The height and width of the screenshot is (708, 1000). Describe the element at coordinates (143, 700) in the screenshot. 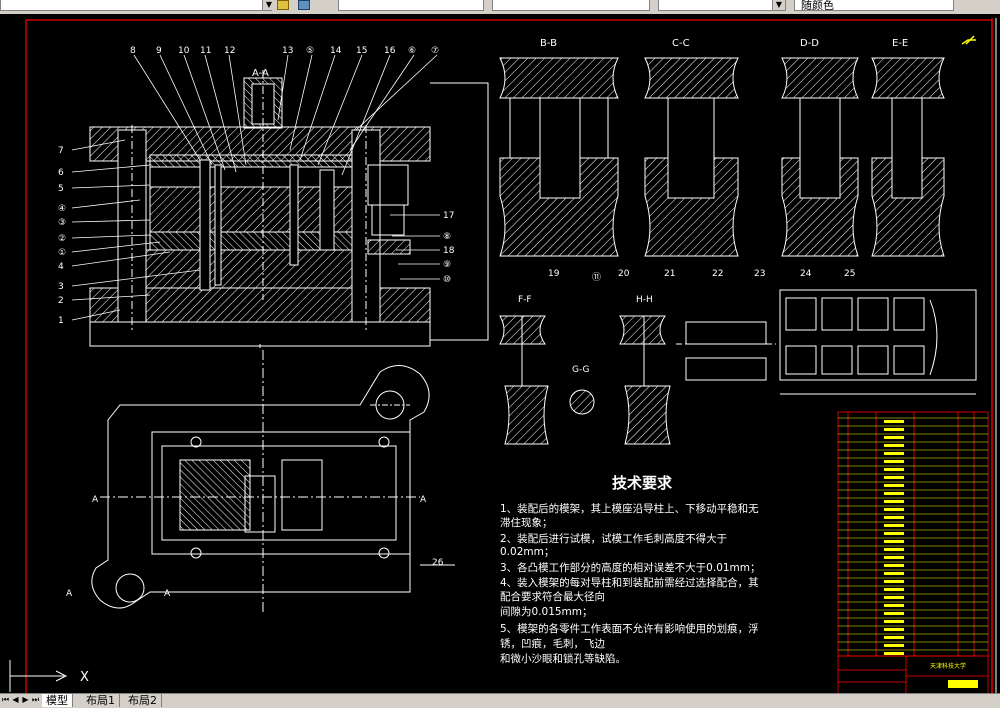

I see `tab-layout2: 布局2` at that location.